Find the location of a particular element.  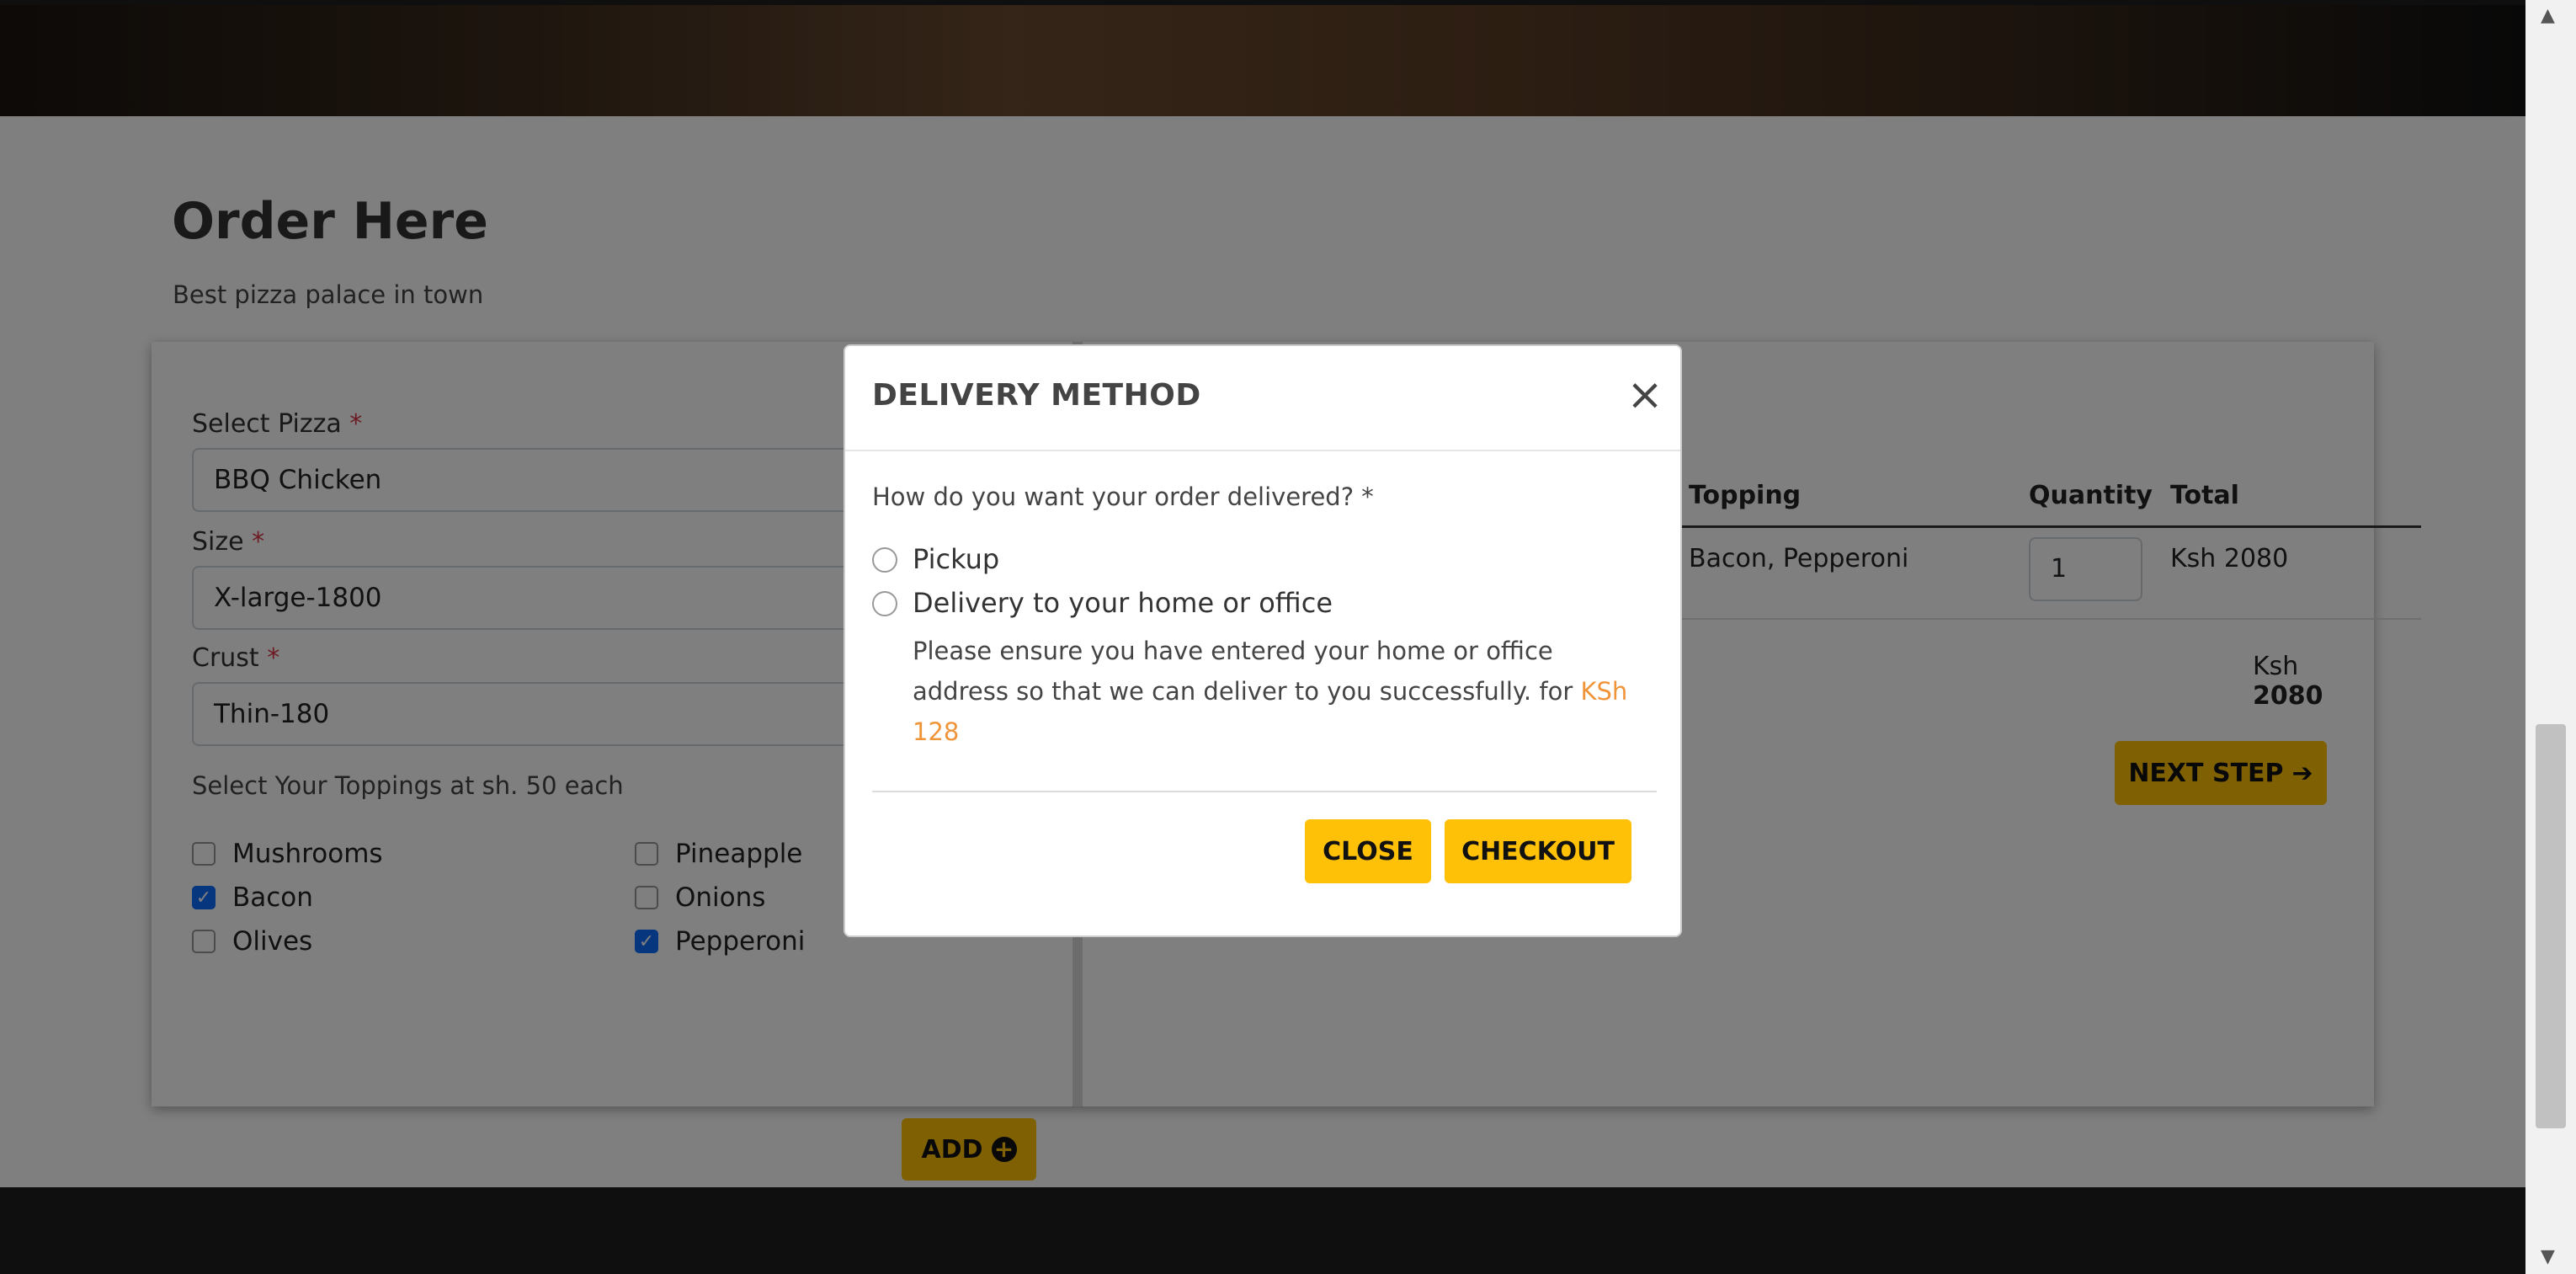

close-icon: × is located at coordinates (1645, 395).